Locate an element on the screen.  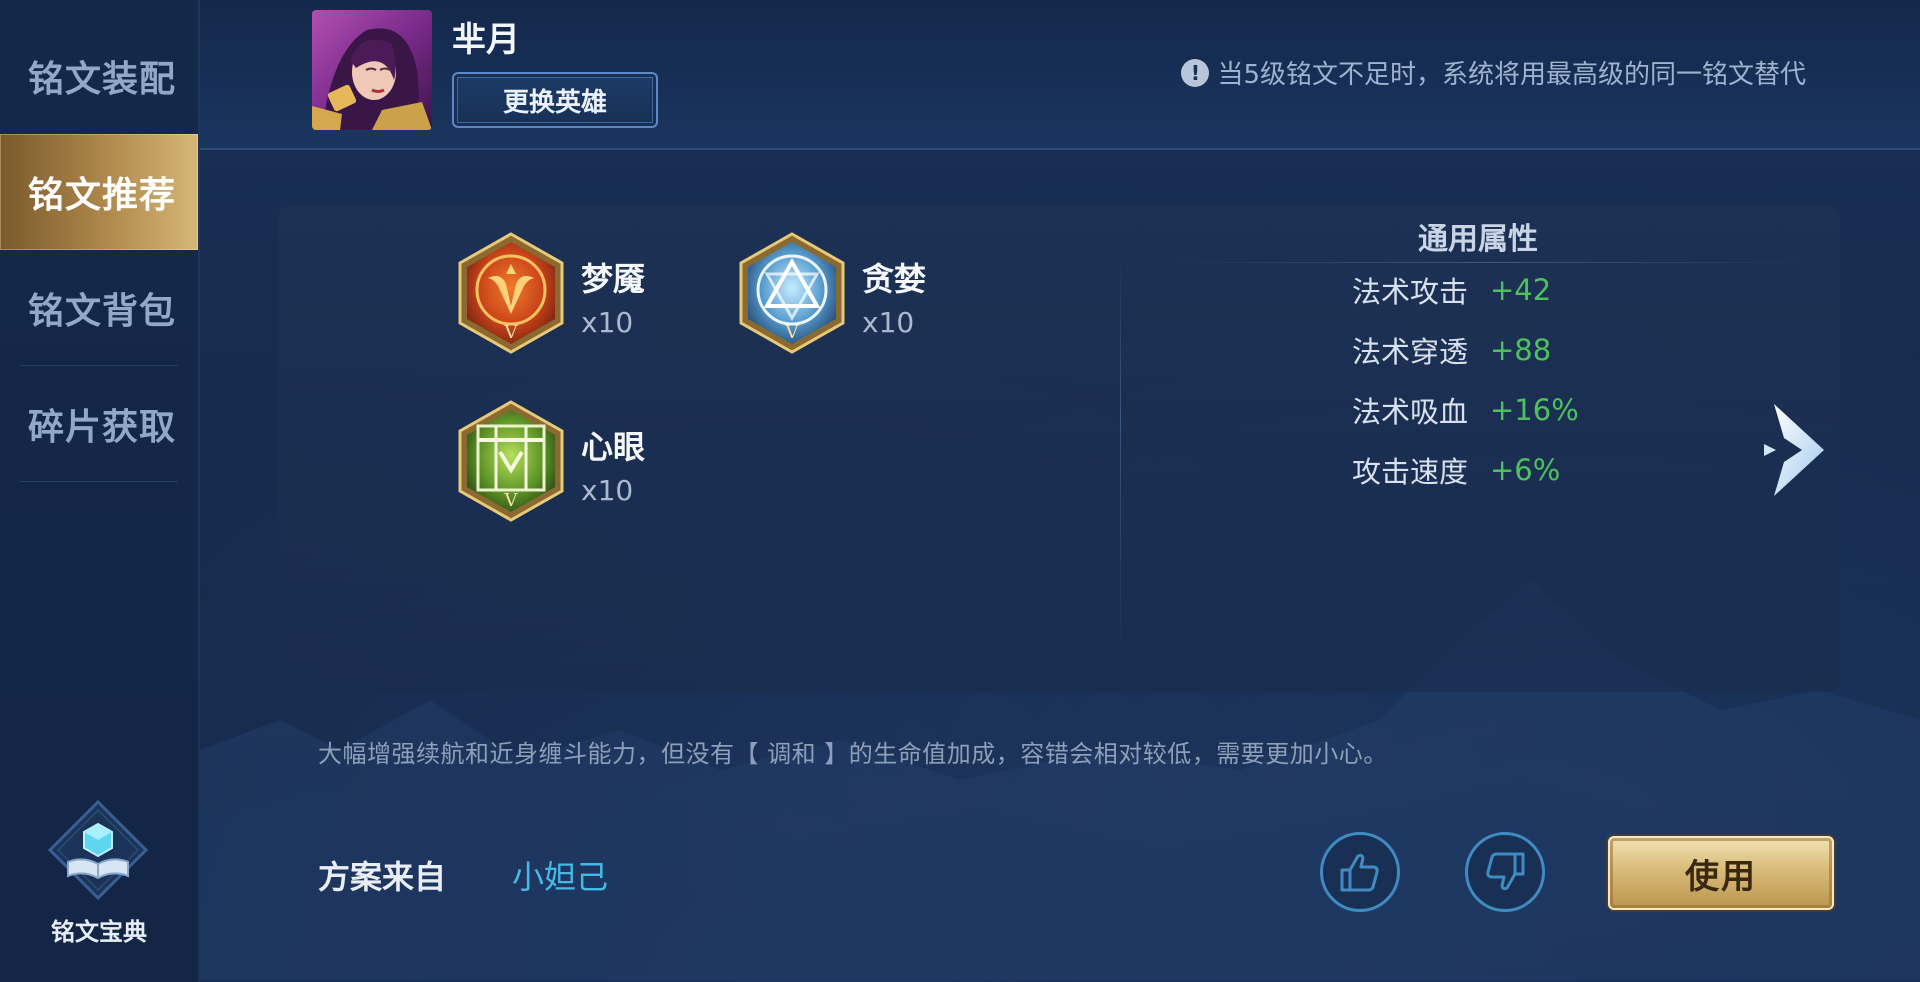
attribute-row: 法术攻击 +42 is located at coordinates (1451, 290).